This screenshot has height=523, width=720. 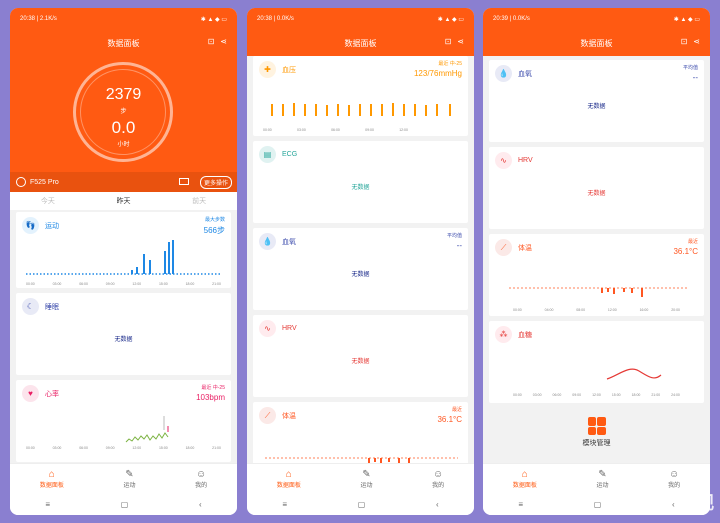 What do you see at coordinates (596, 310) in the screenshot?
I see `x-axis: 00:00 04:00 08:00 12:00 16:00 20:00` at bounding box center [596, 310].